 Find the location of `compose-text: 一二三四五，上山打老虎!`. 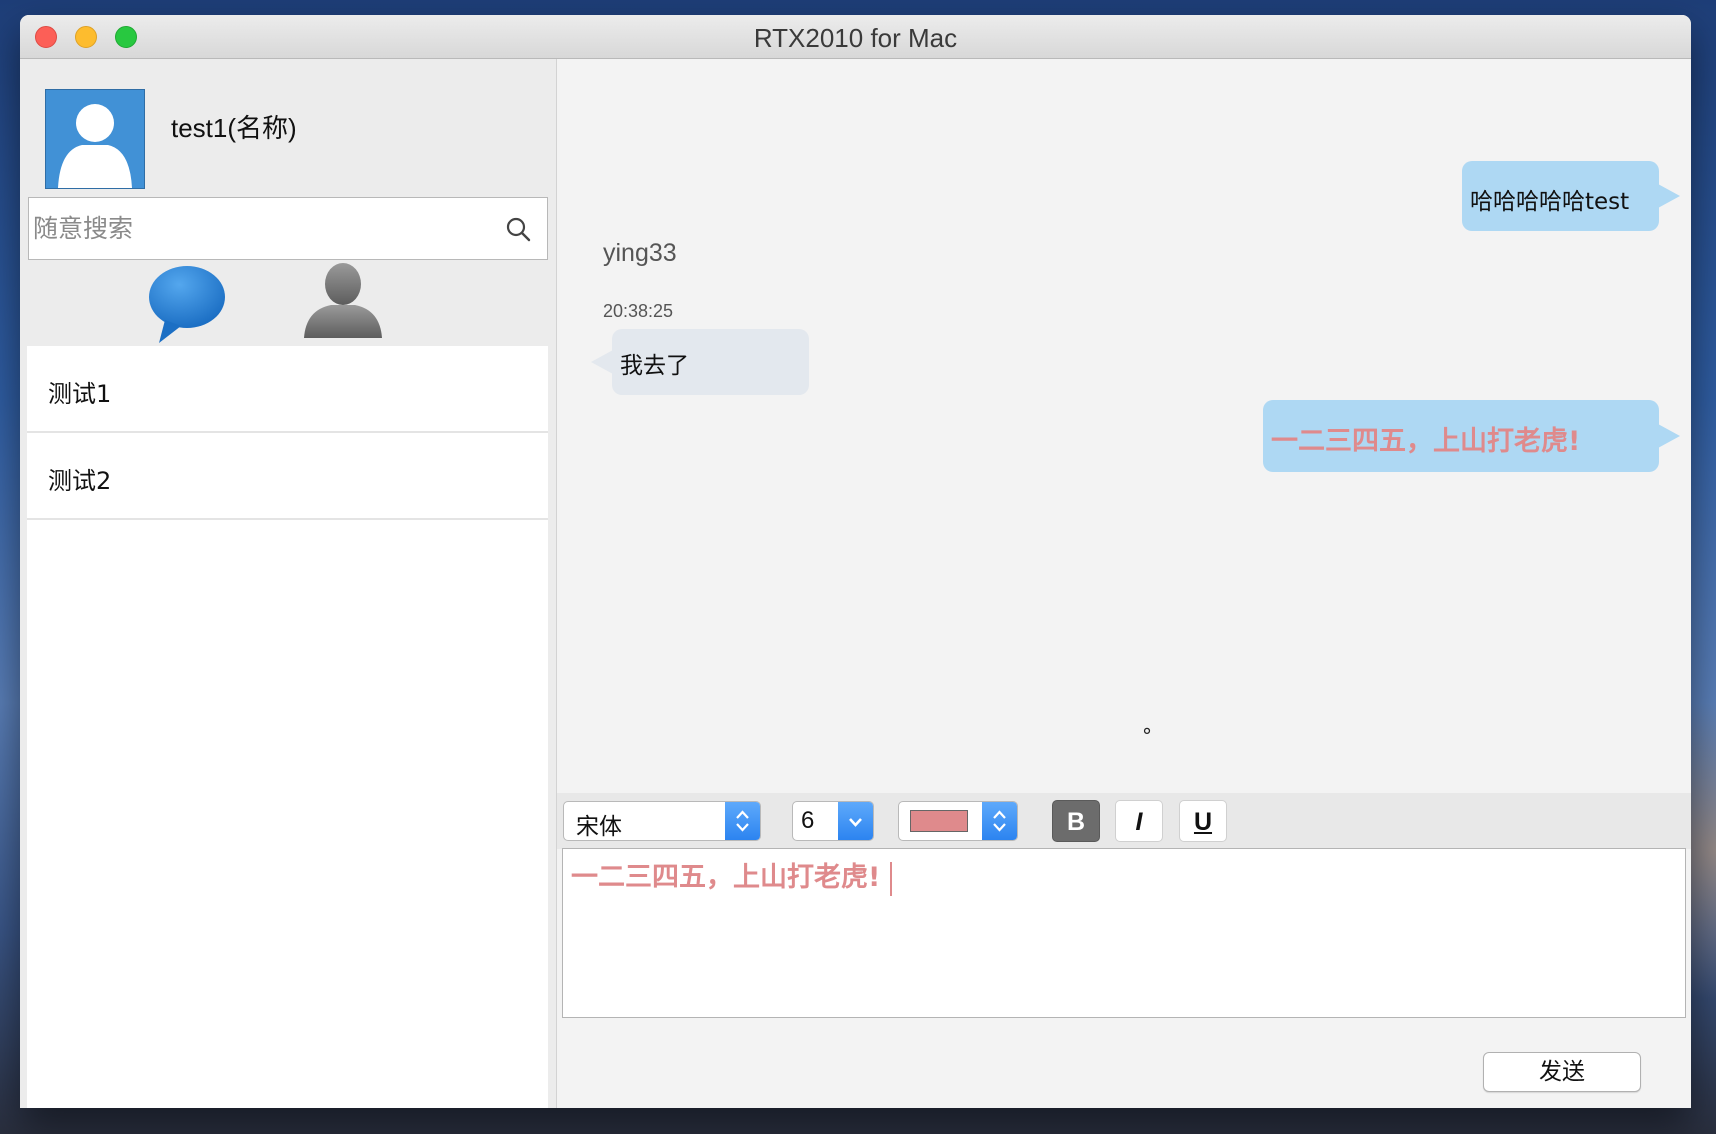

compose-text: 一二三四五，上山打老虎! is located at coordinates (732, 875).